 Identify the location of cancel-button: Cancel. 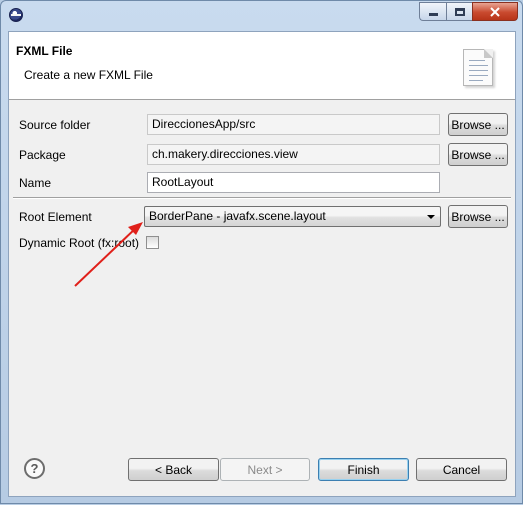
(461, 469).